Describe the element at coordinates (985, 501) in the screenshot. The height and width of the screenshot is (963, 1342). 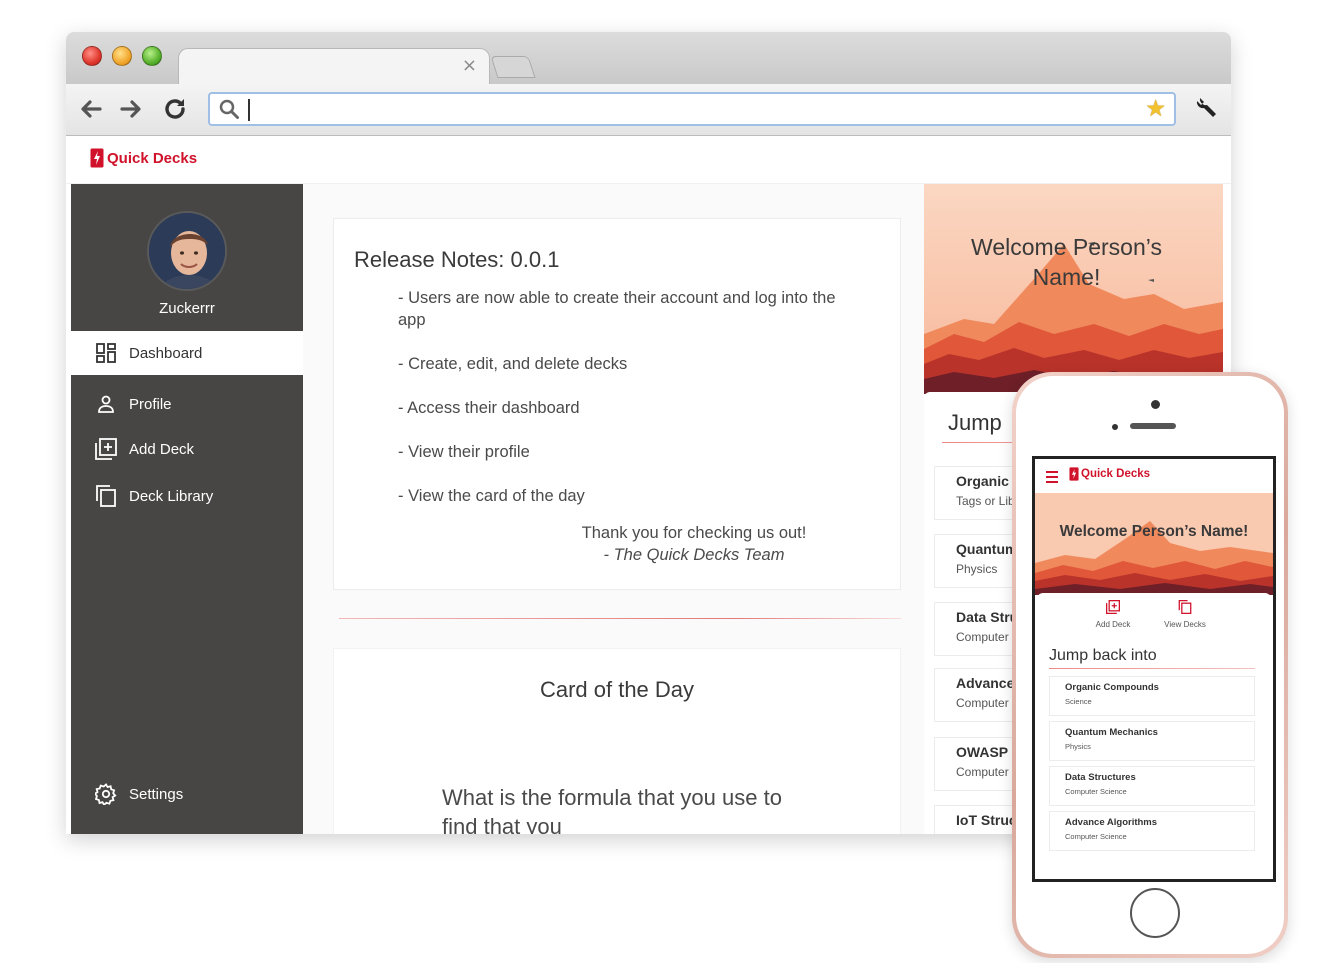
I see `deck-category: Tags or Lib` at that location.